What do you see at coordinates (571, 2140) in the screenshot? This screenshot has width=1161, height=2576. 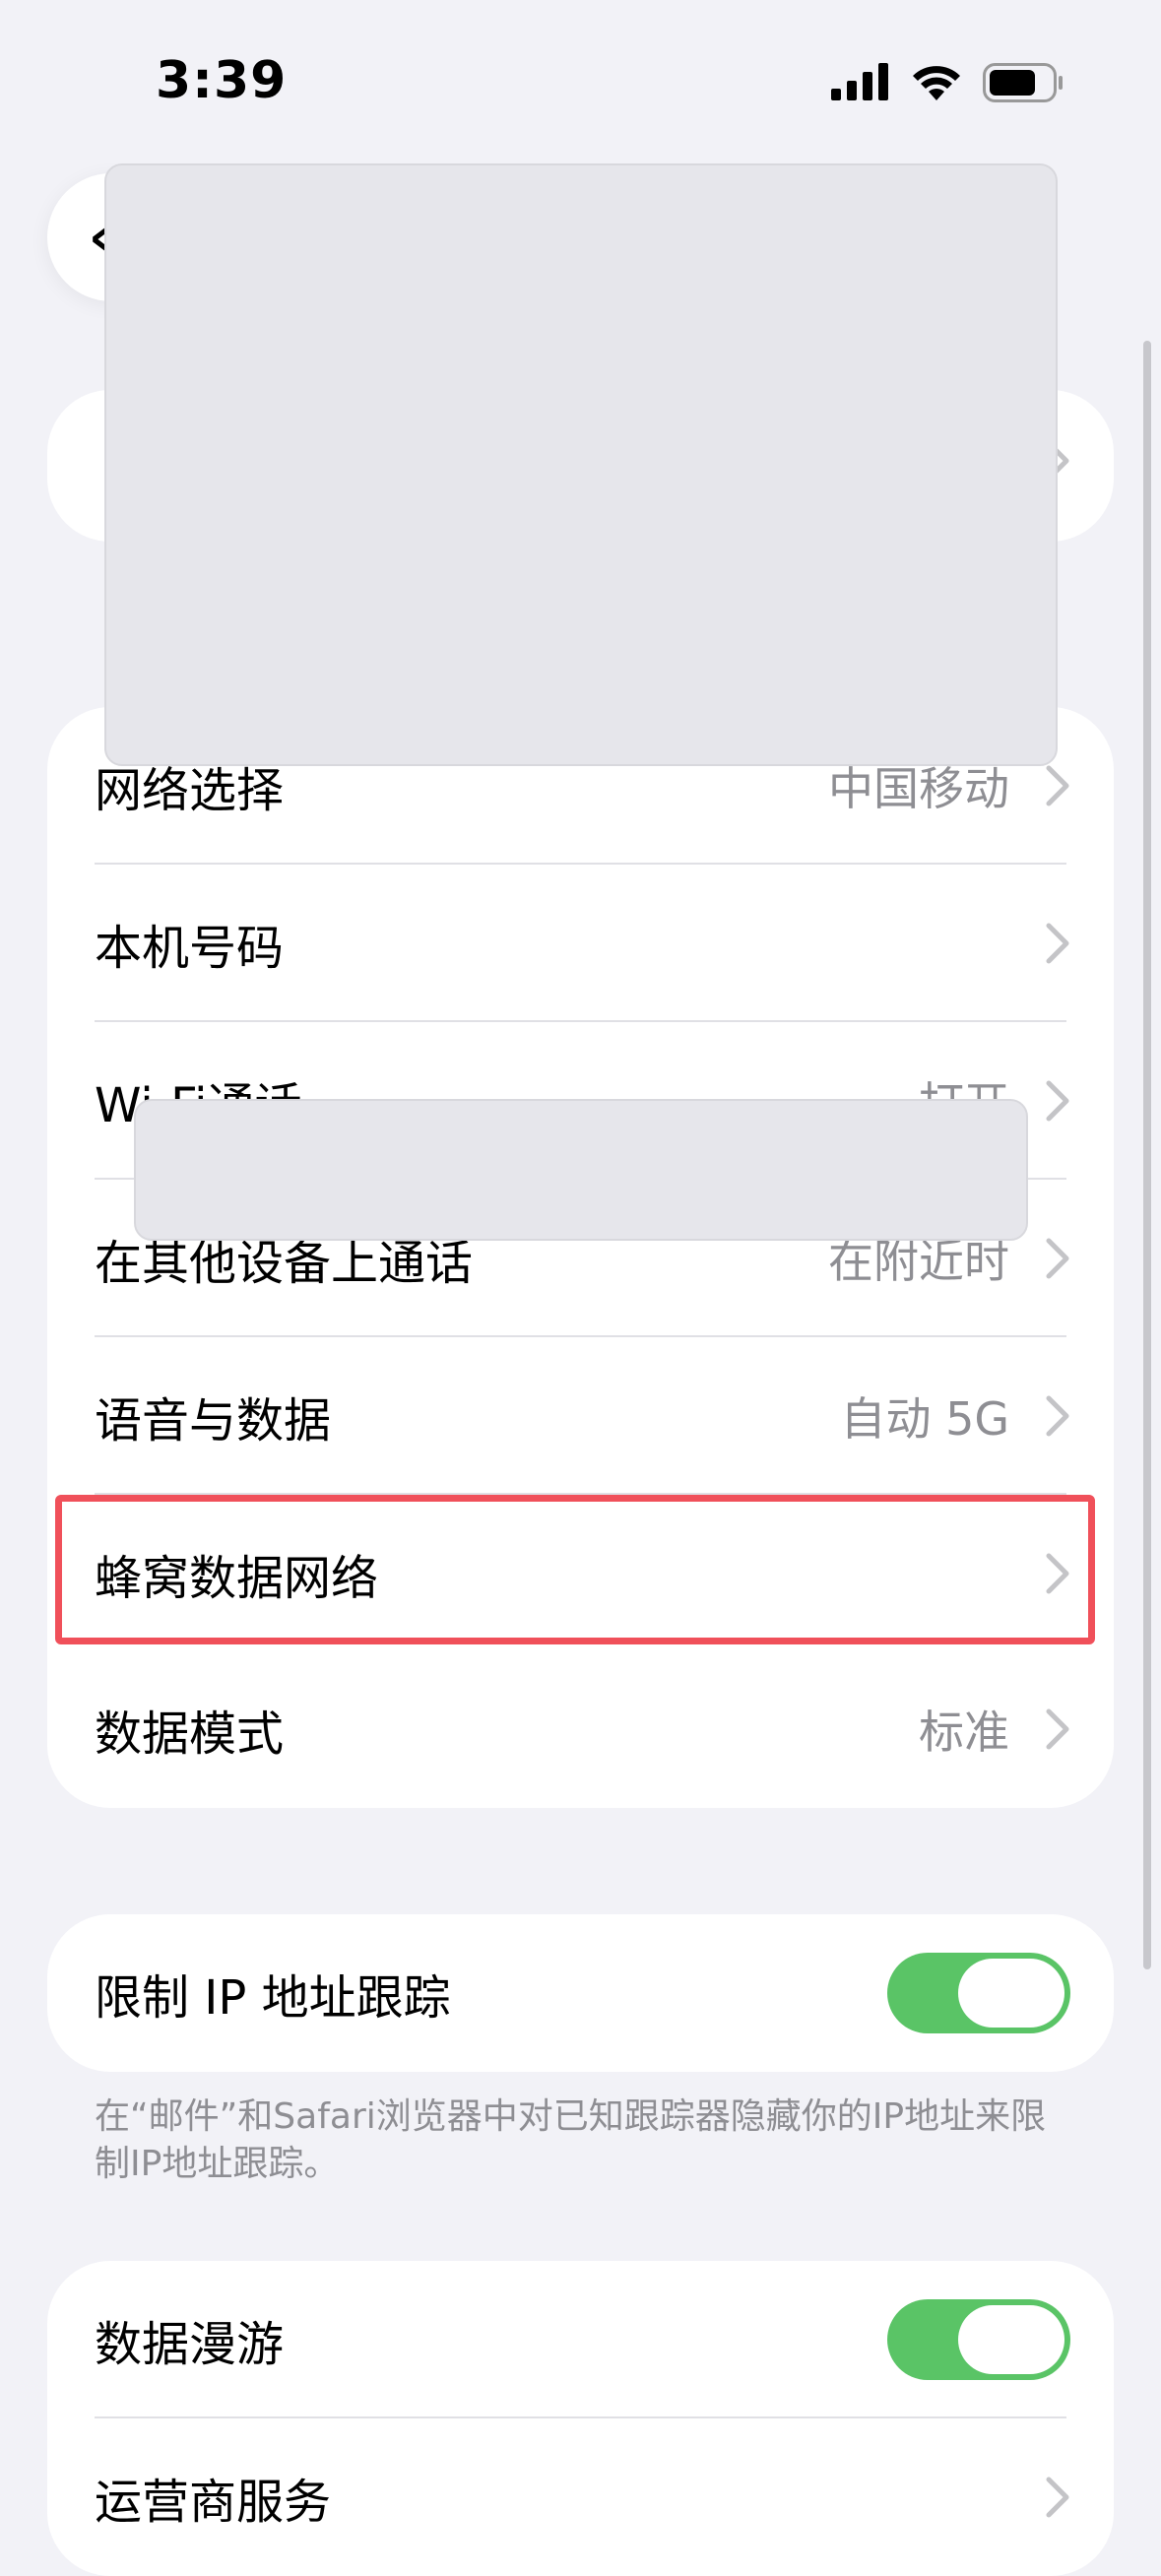 I see `ip-tracking-footnote: 在“邮件”和Safari浏览器中对已知跟踪器隐藏你的IP地址来限制IP地址跟踪。` at bounding box center [571, 2140].